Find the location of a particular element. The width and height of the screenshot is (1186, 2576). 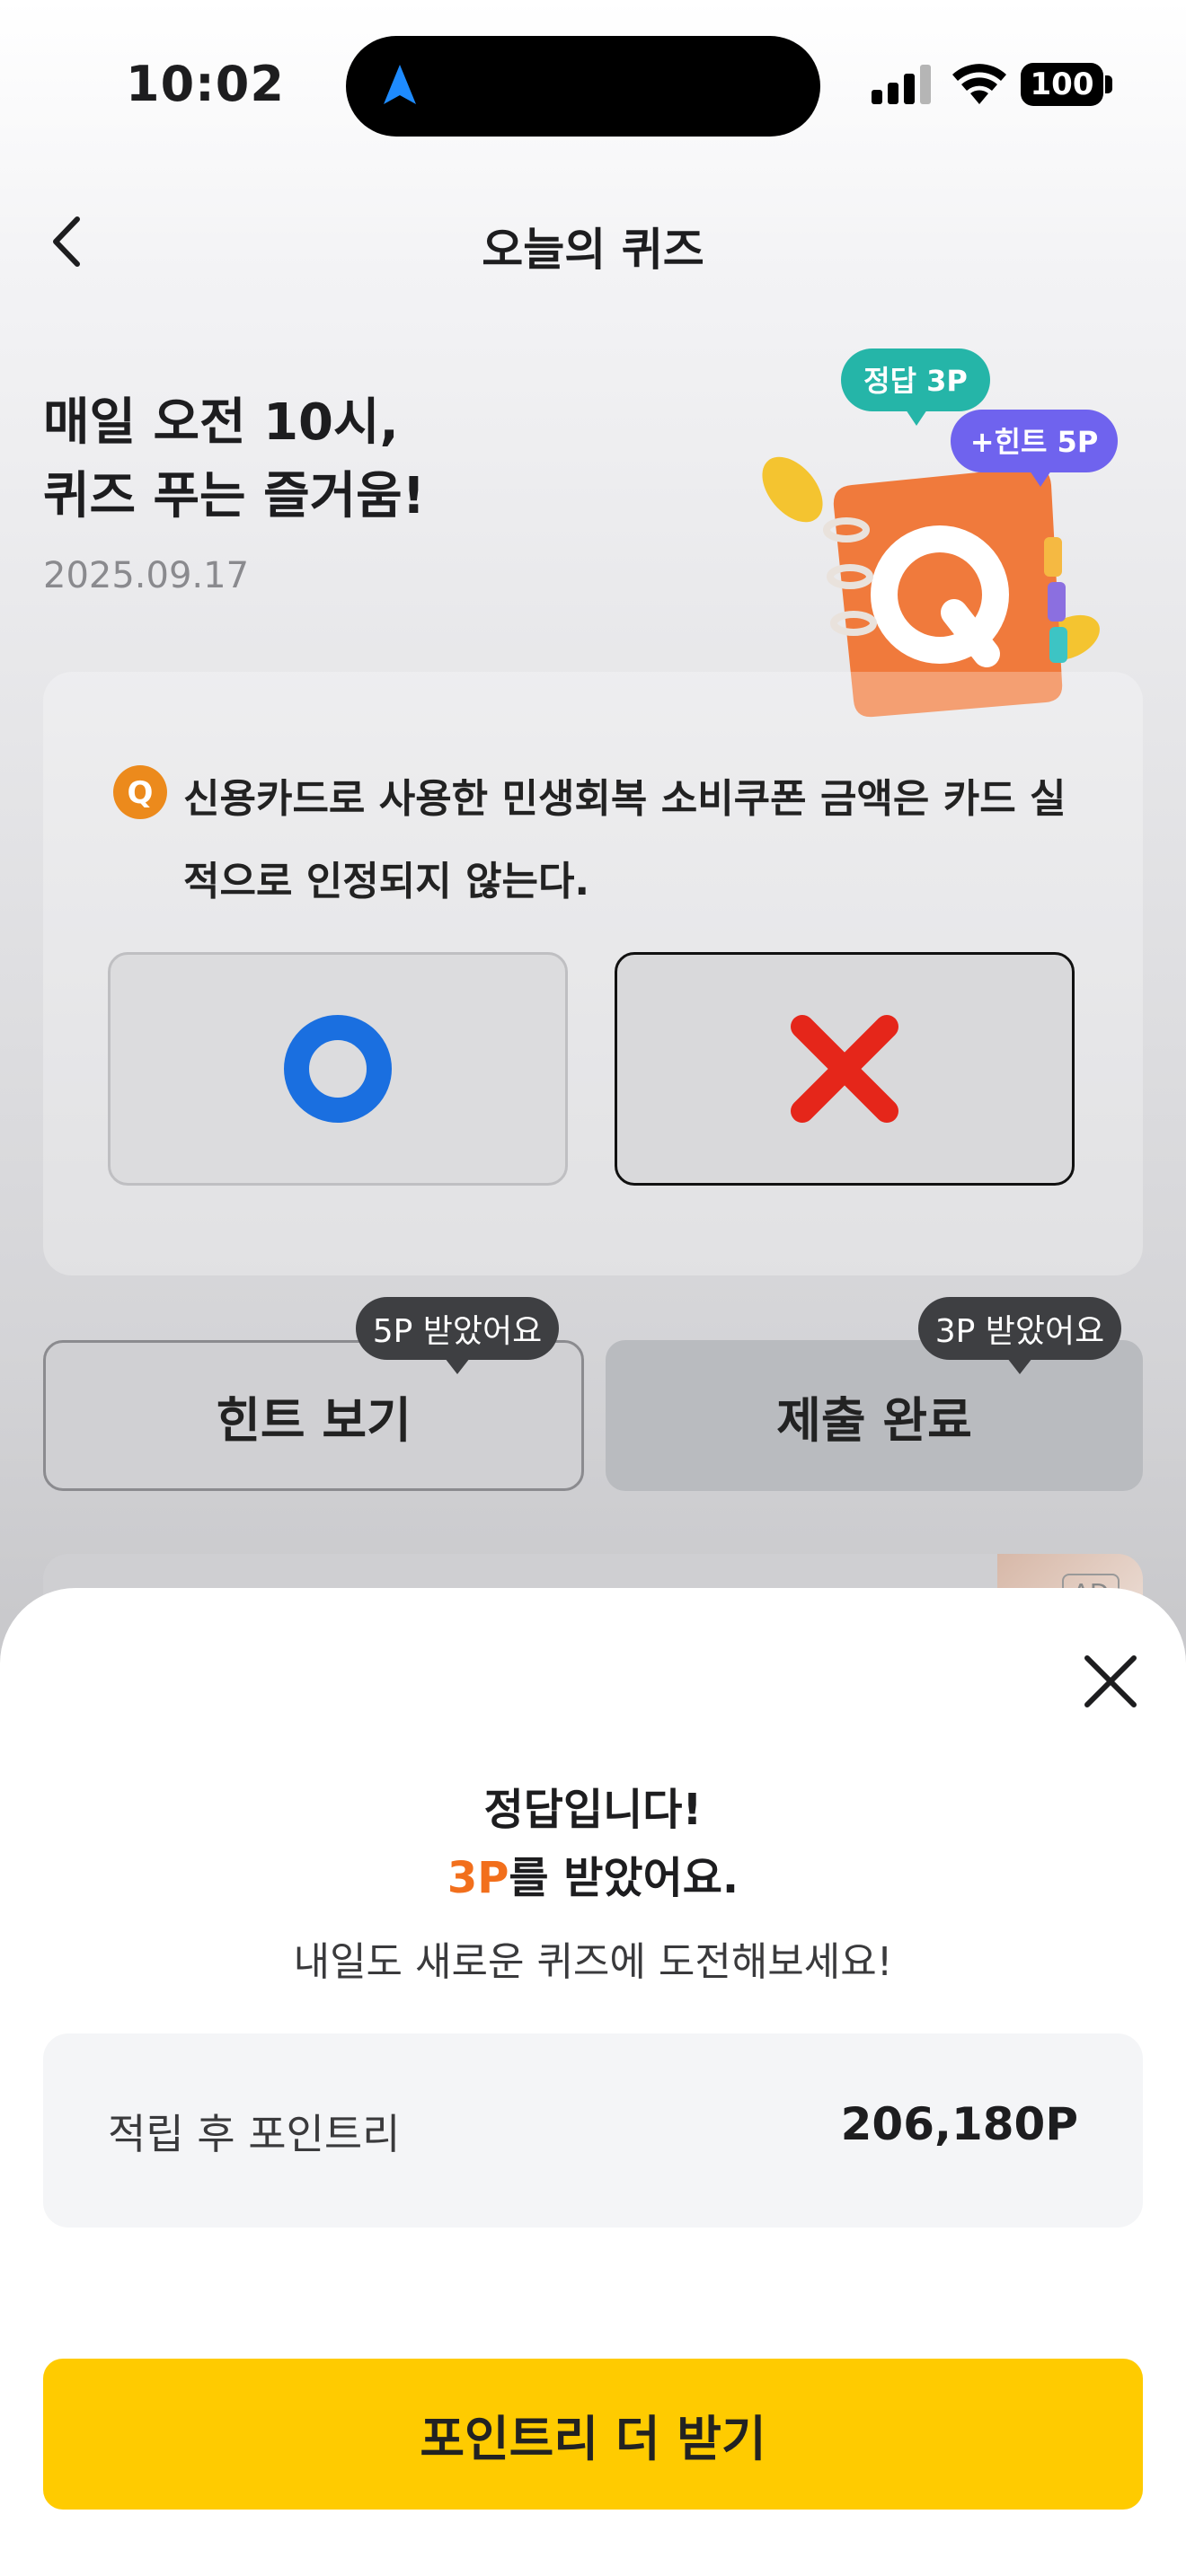

status-time: 10:02 is located at coordinates (205, 84).